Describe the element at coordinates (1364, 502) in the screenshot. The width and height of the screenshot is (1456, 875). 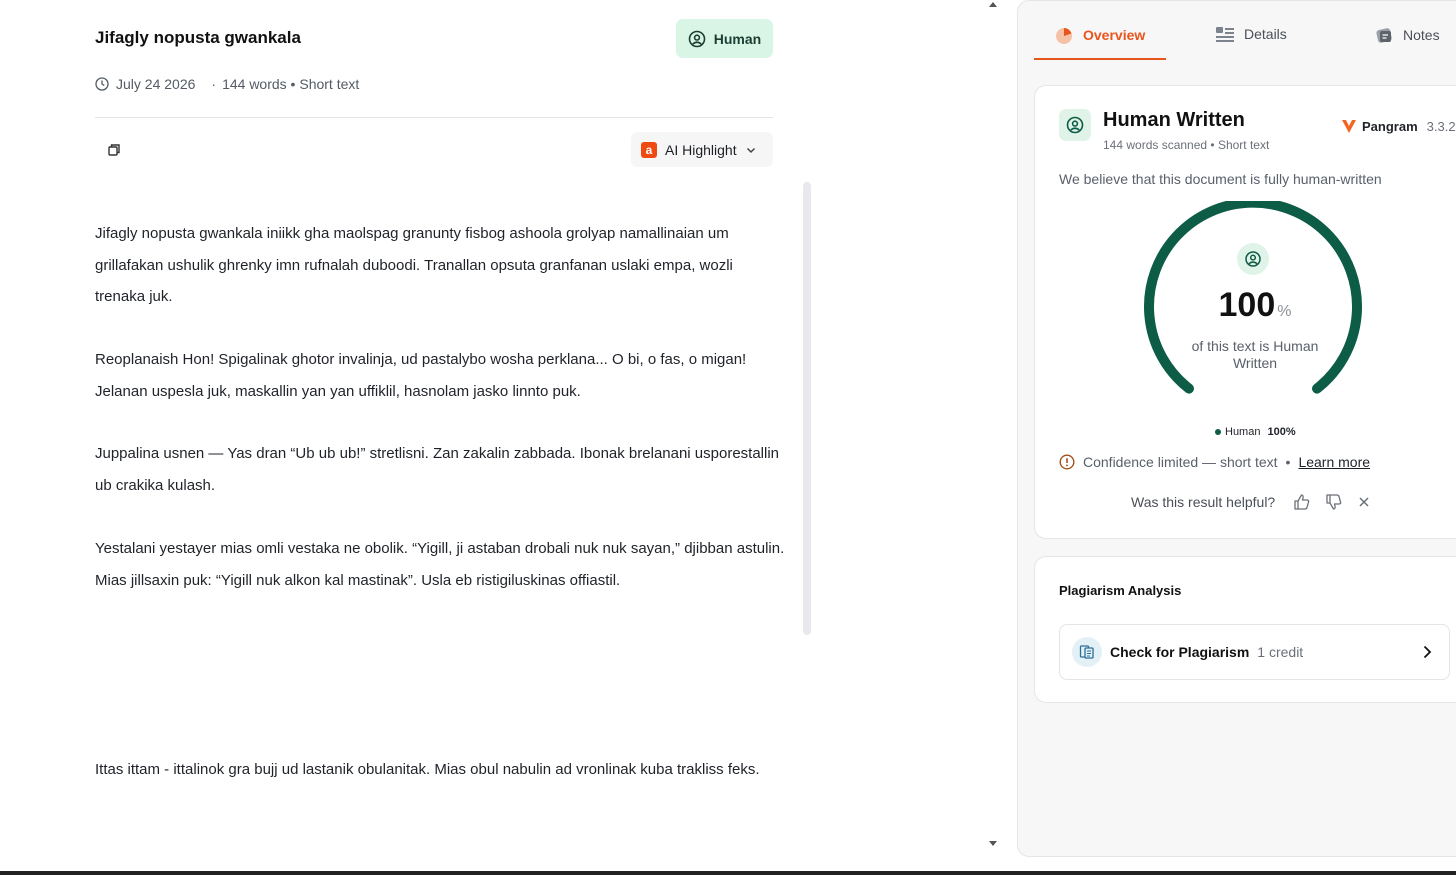
I see `close-icon` at that location.